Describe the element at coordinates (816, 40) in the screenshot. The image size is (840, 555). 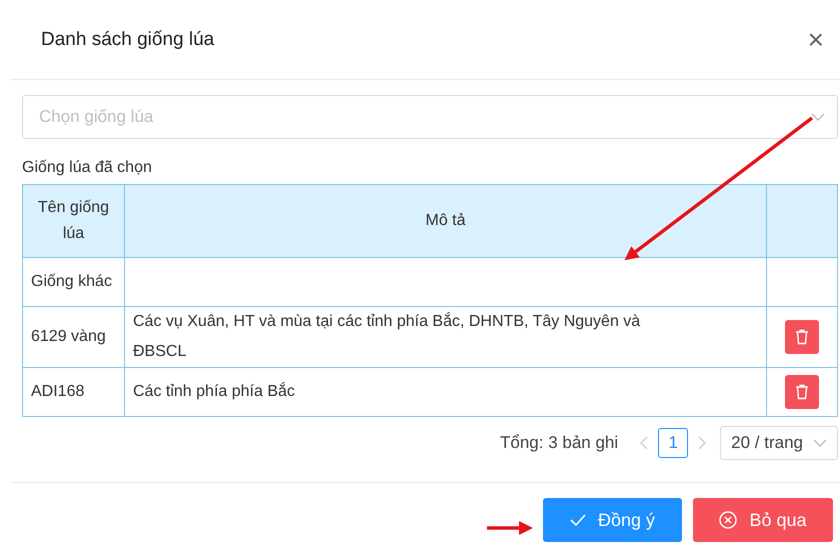
I see `close-icon: ×` at that location.